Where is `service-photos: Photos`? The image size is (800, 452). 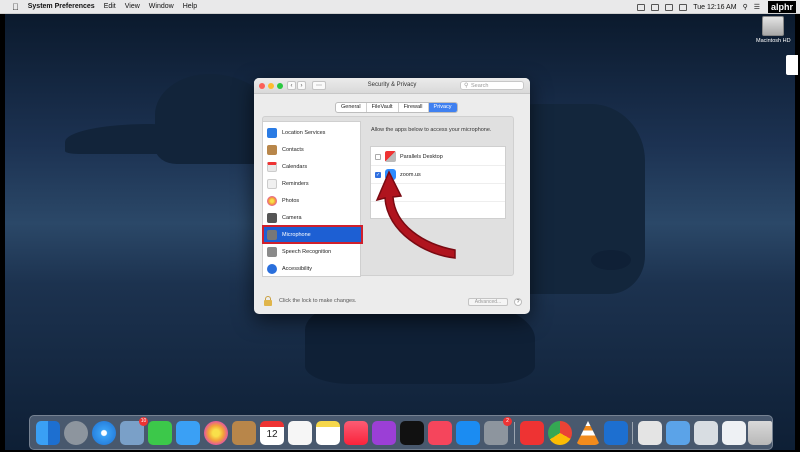 service-photos: Photos is located at coordinates (312, 200).